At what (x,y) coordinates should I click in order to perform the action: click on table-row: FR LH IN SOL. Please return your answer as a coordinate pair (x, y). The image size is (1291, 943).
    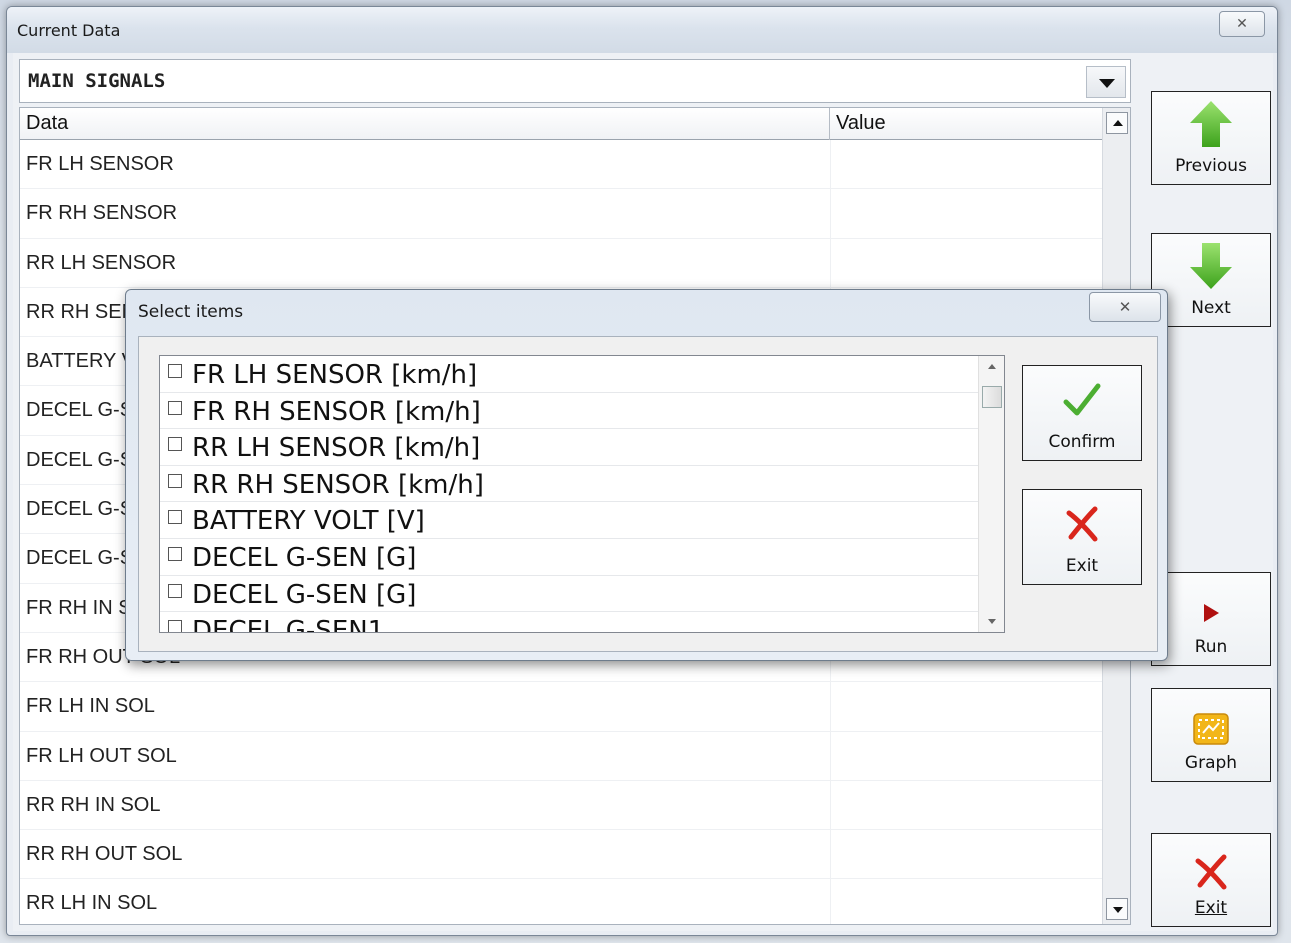
    Looking at the image, I should click on (562, 707).